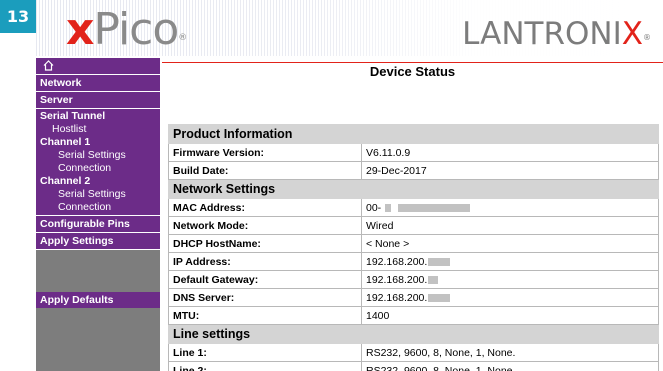  I want to click on section-network-settings: Network Settings, so click(413, 189).